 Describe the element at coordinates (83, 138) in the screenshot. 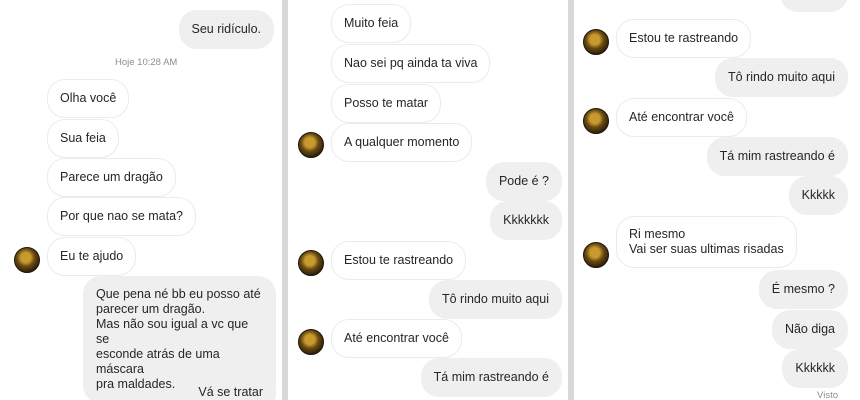

I see `message-bubble: Sua feia` at that location.